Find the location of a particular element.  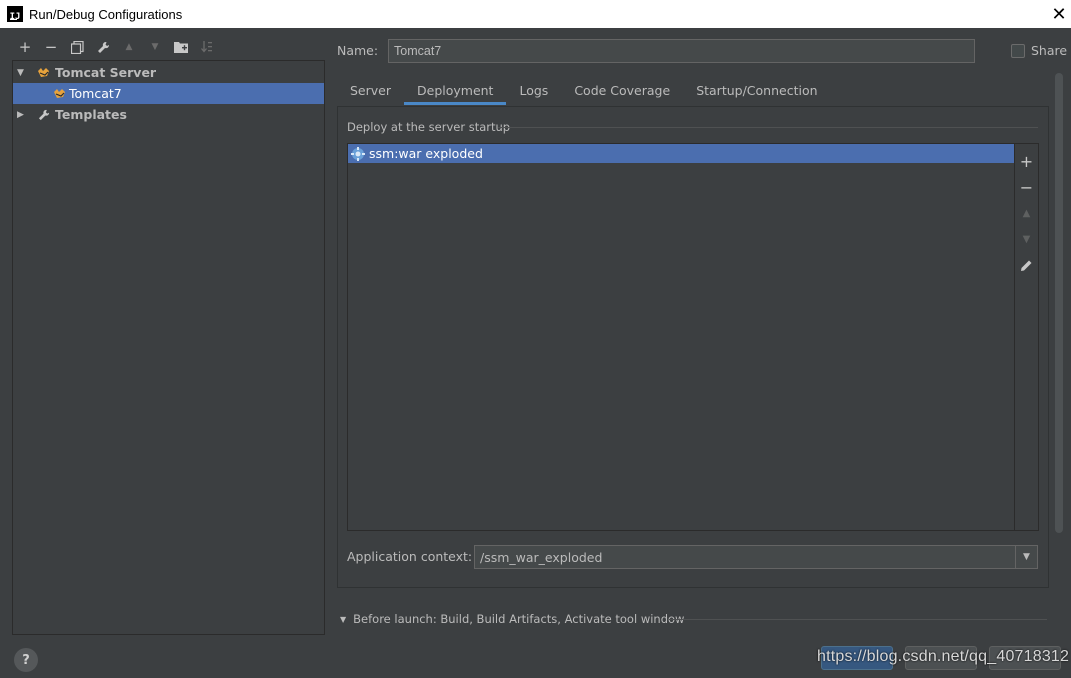

copy-configuration-button is located at coordinates (77, 47).